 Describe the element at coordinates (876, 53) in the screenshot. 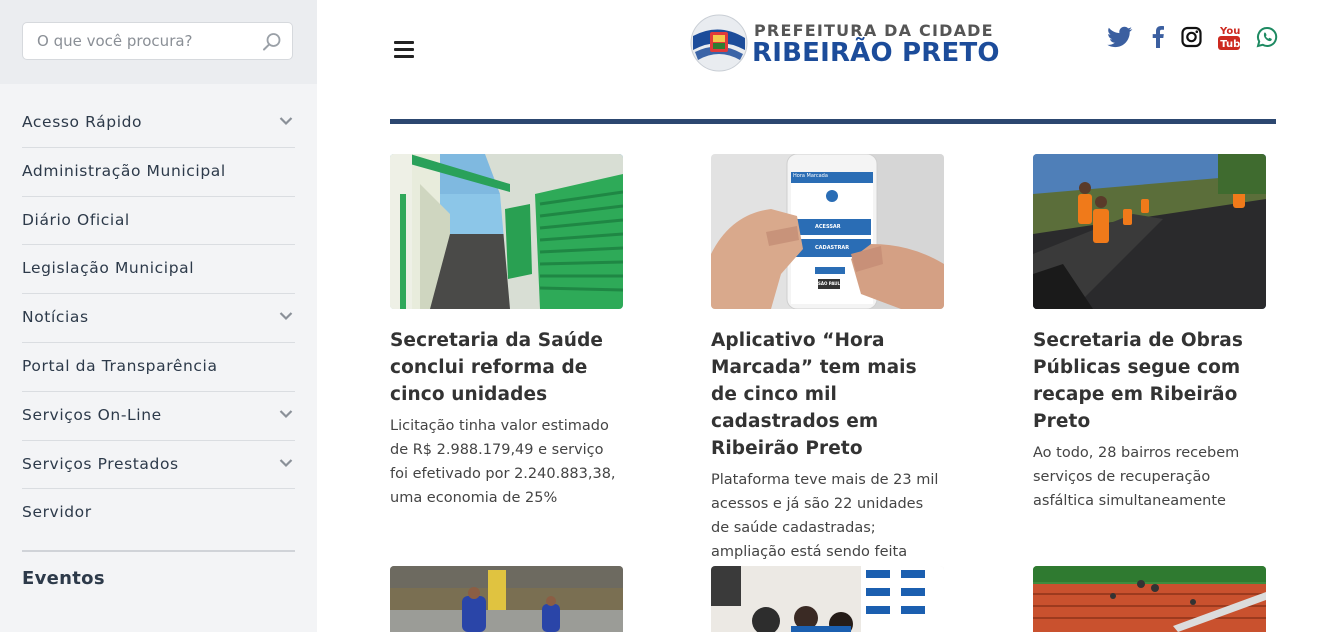

I see `logo-title-main: RIBEIRÃO PRETO` at that location.